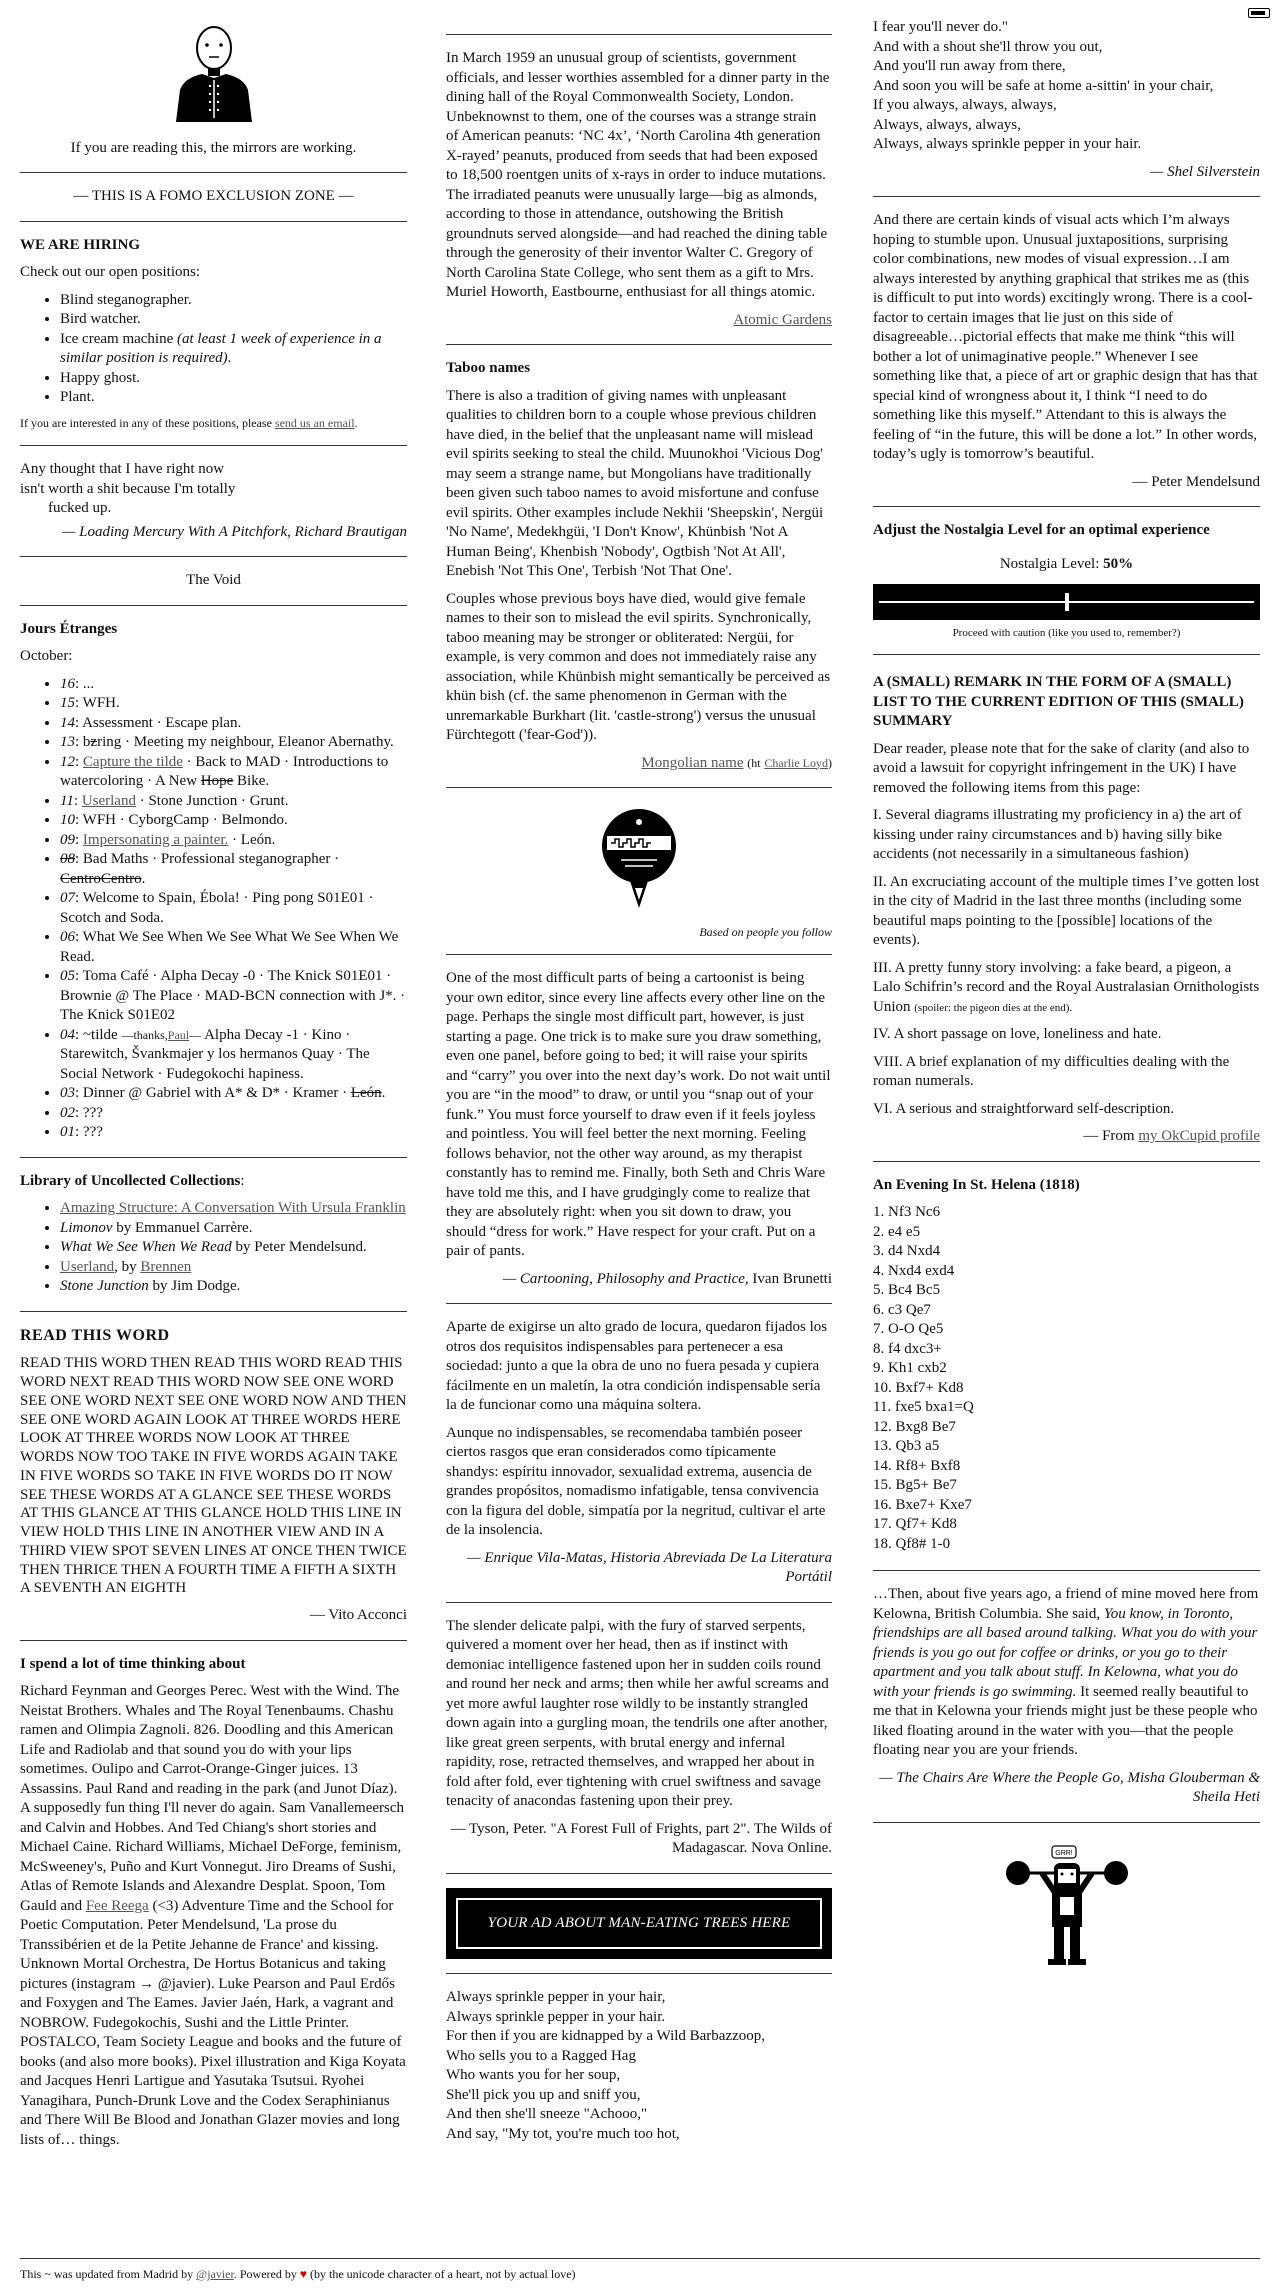 This screenshot has height=2289, width=1280. What do you see at coordinates (132, 1180) in the screenshot?
I see `library-title: Library of Uncollected Collections:` at bounding box center [132, 1180].